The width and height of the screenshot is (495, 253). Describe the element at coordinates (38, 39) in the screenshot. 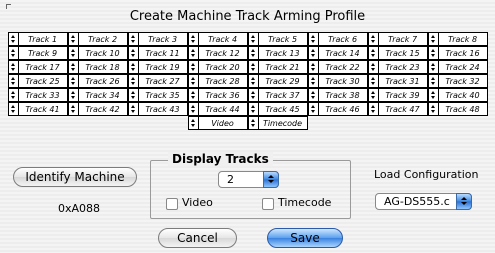

I see `track-popup: Track 1` at that location.